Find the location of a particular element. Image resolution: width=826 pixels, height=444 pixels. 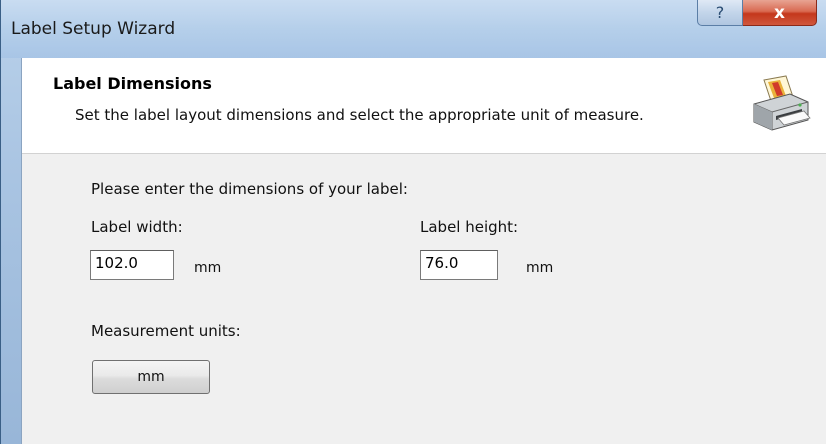

close-icon: x is located at coordinates (779, 12).